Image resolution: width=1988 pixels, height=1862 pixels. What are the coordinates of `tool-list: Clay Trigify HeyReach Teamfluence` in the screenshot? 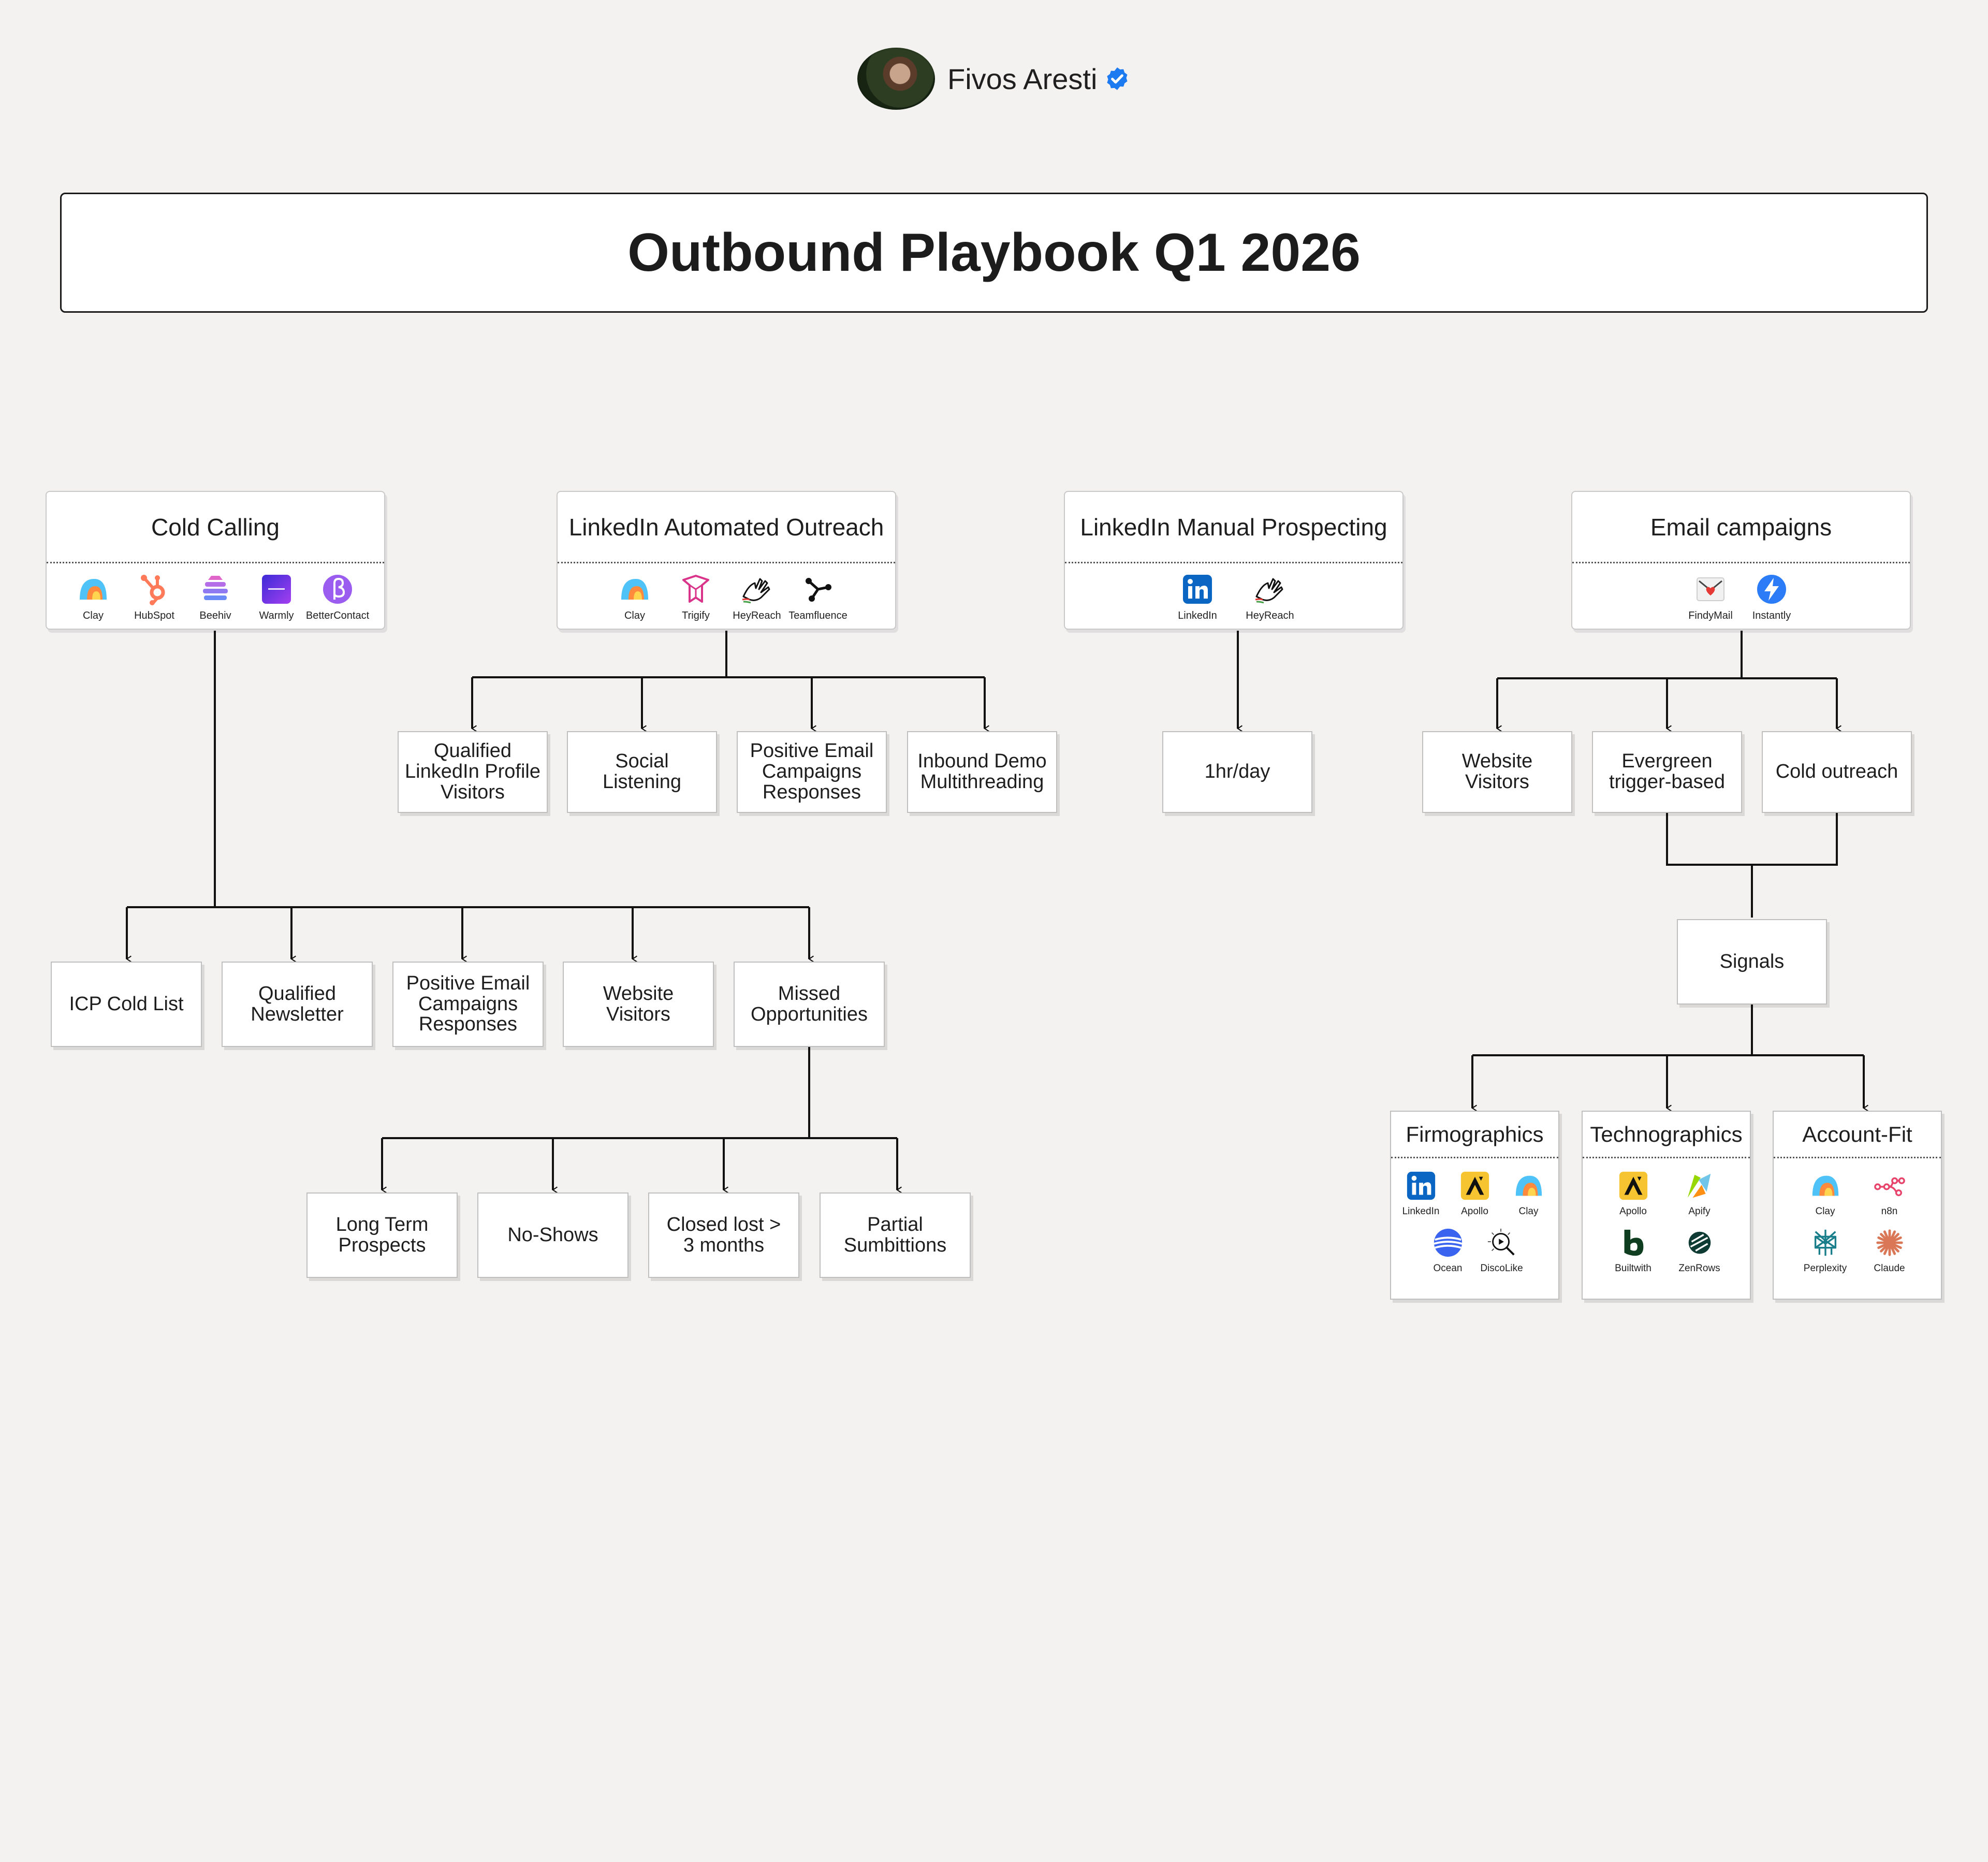 It's located at (726, 592).